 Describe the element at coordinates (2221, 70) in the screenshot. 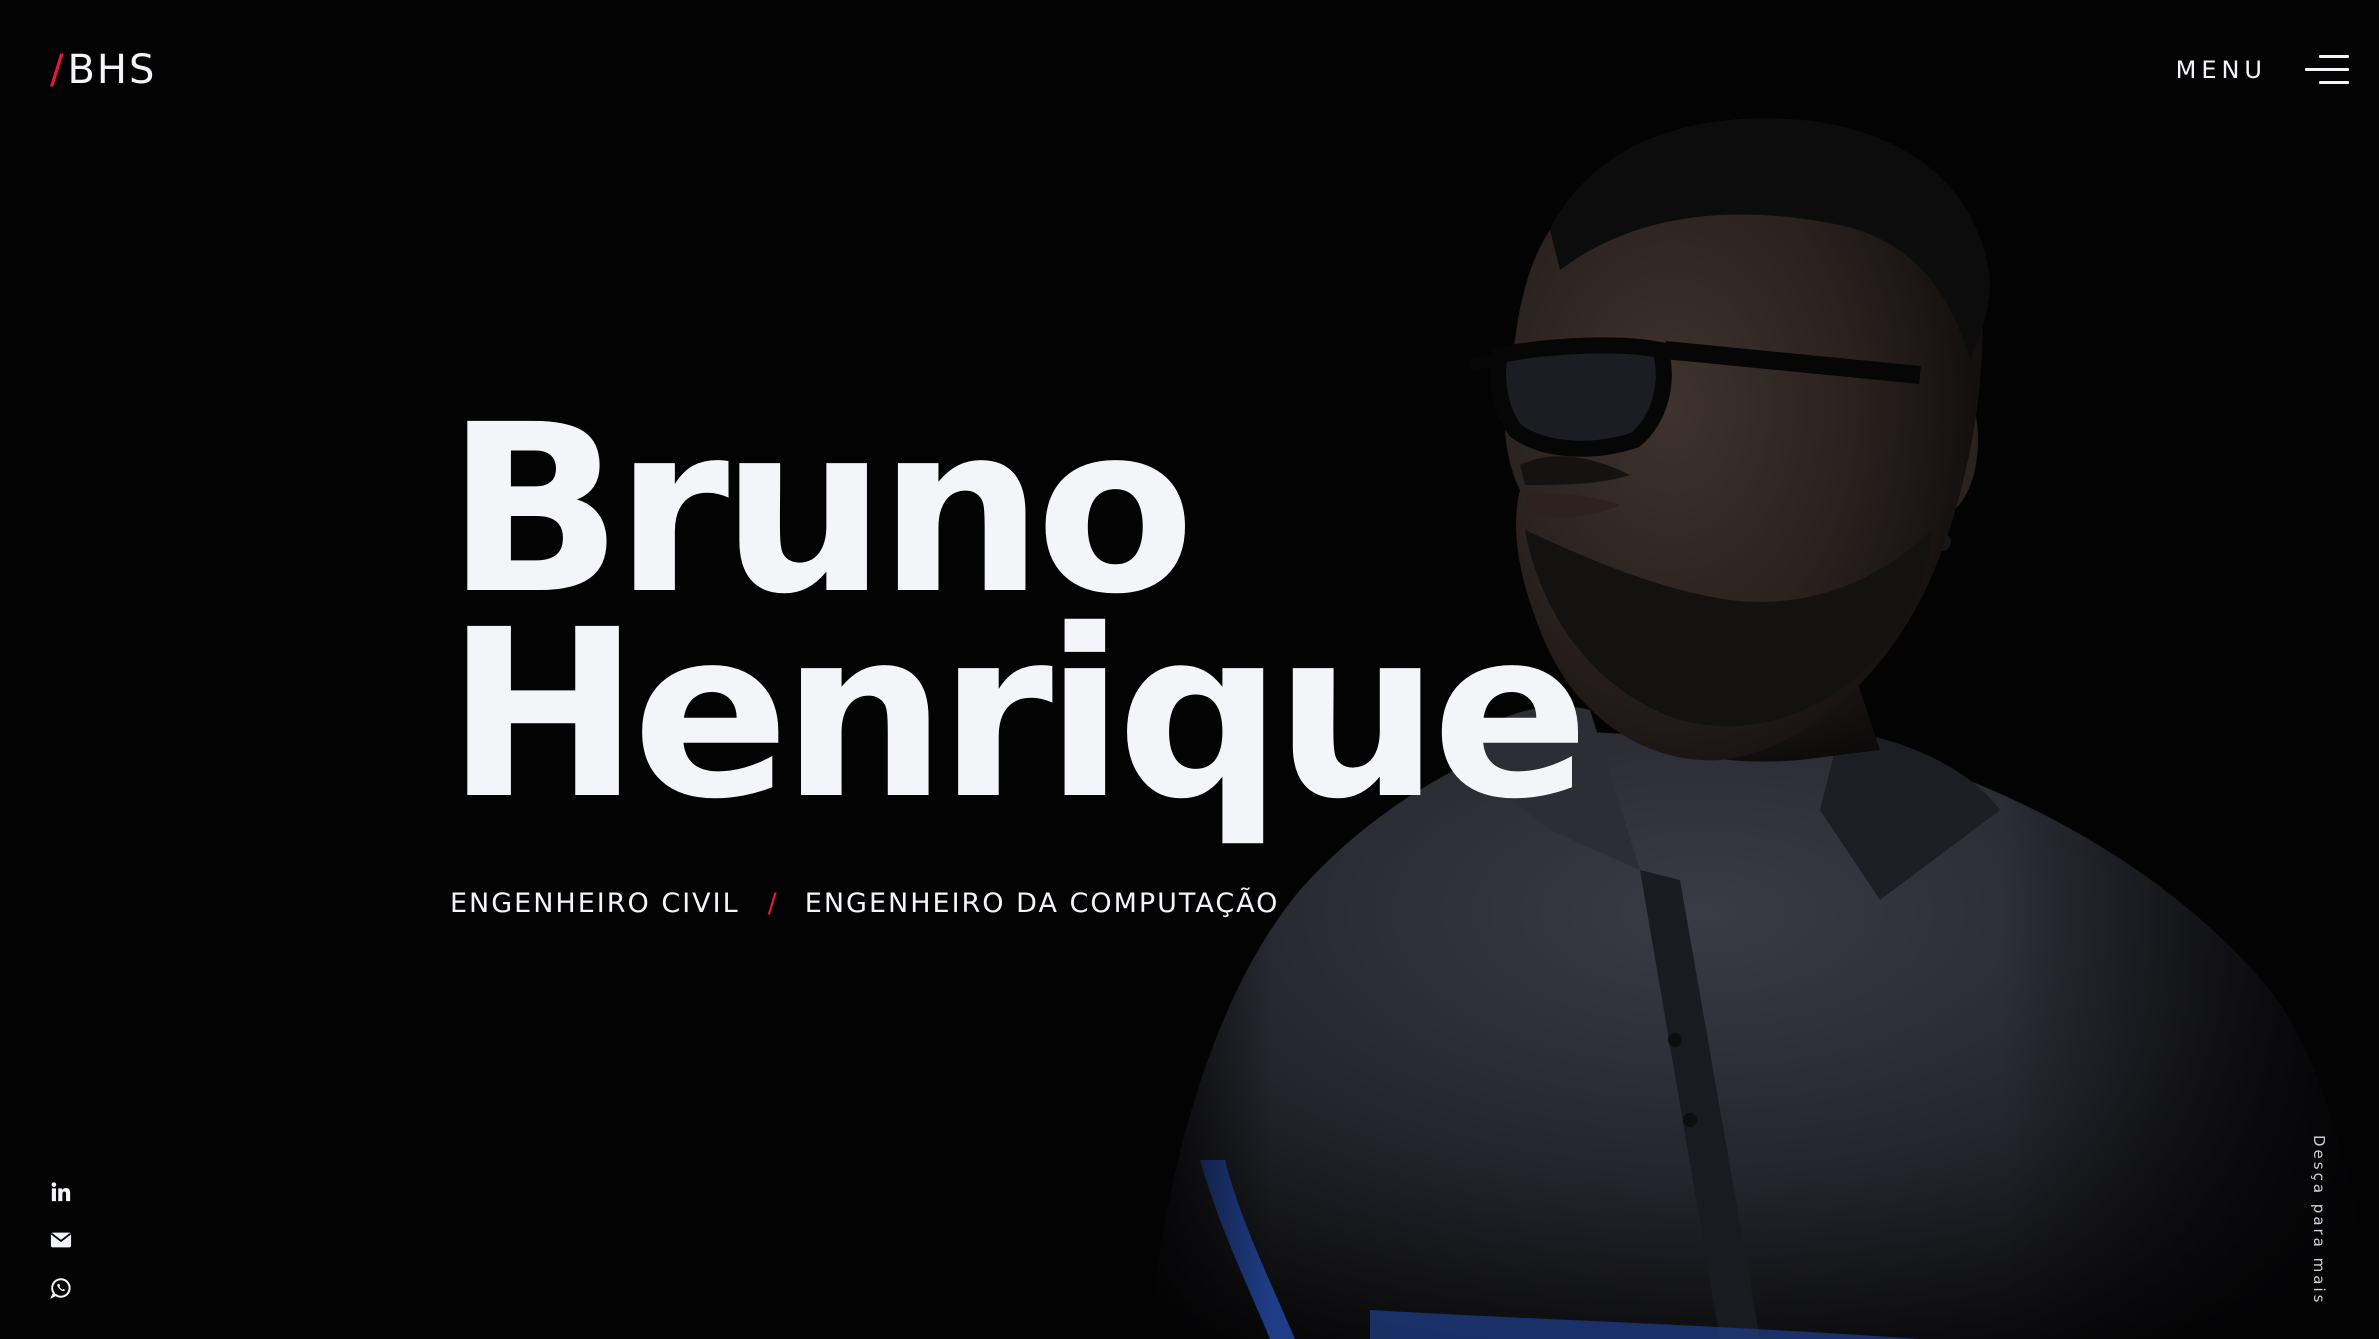

I see `menu-label: MENU` at that location.